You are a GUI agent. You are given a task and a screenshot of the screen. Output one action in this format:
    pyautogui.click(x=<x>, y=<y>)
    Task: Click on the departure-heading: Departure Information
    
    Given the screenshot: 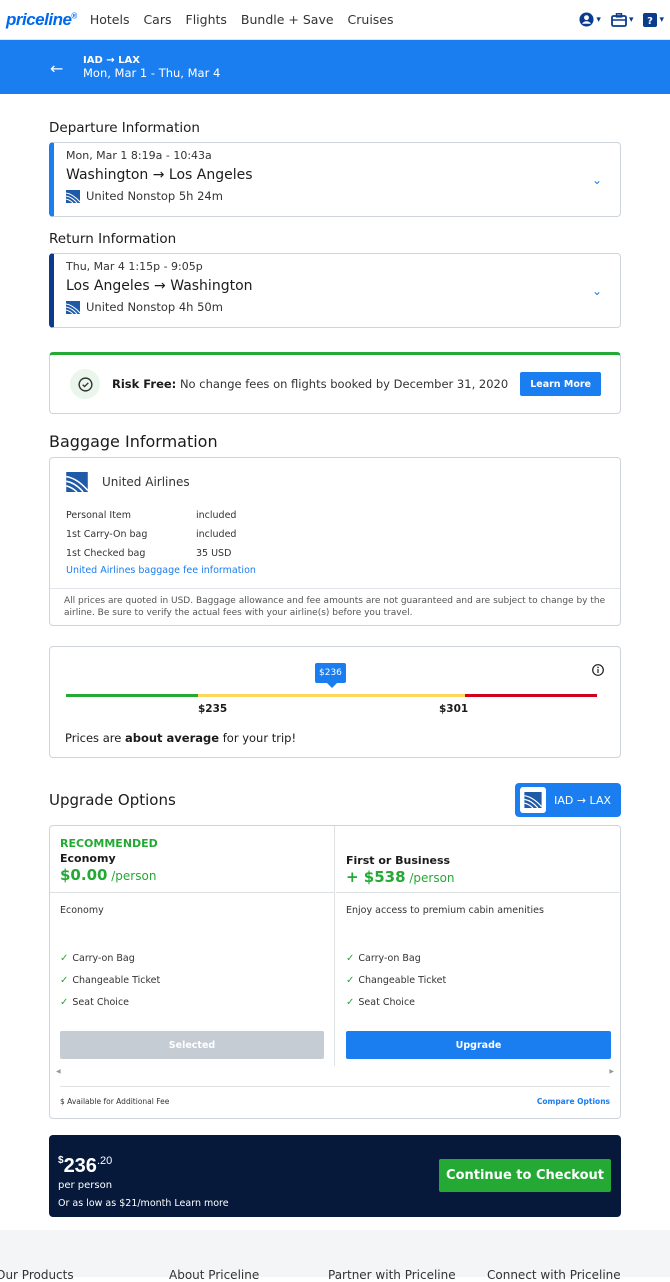 What is the action you would take?
    pyautogui.click(x=124, y=128)
    